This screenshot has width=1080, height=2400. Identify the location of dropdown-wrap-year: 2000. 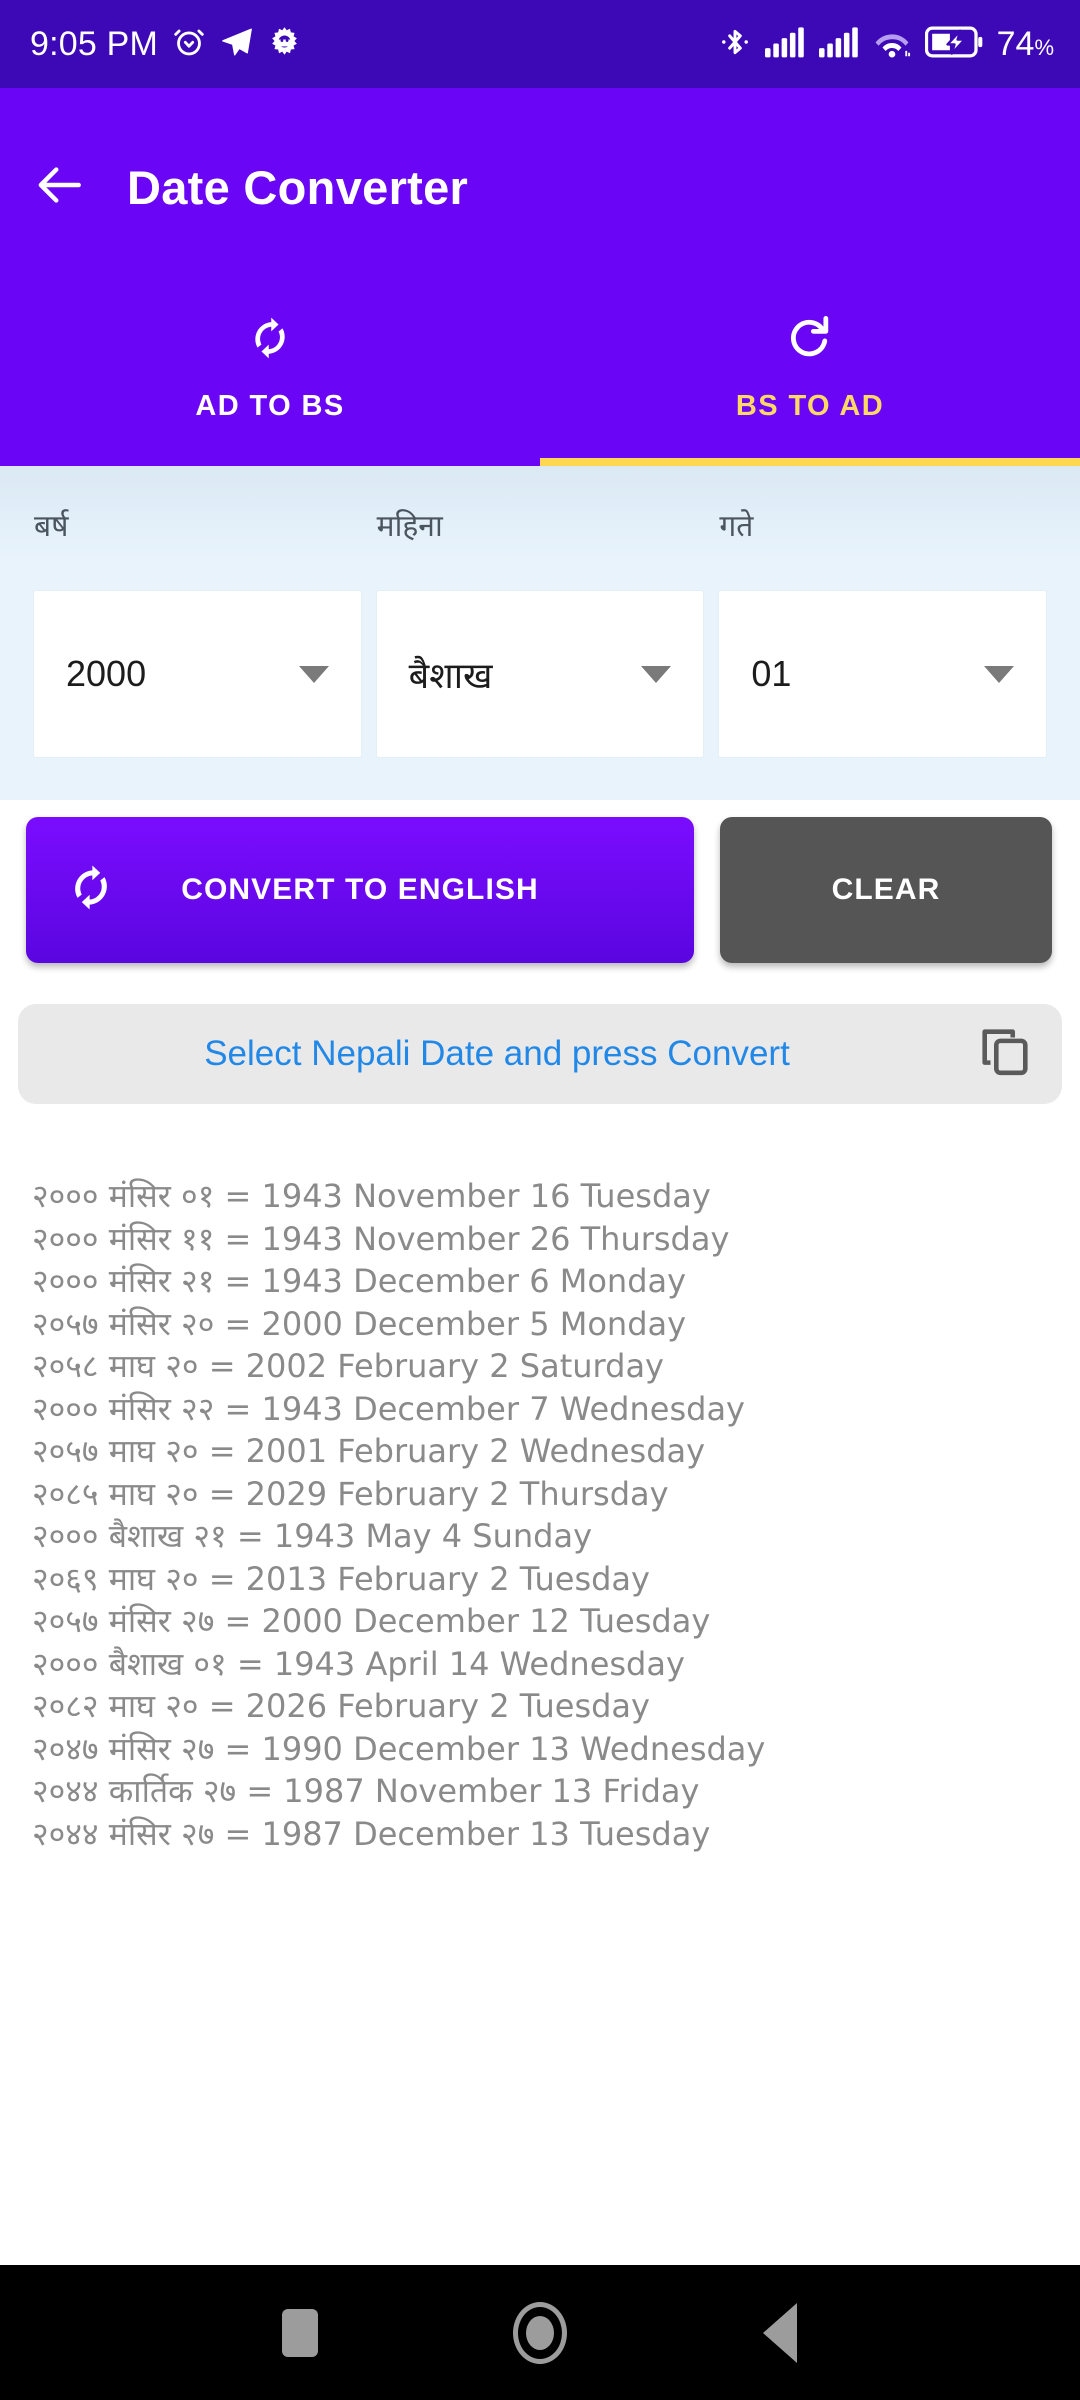
(197, 674).